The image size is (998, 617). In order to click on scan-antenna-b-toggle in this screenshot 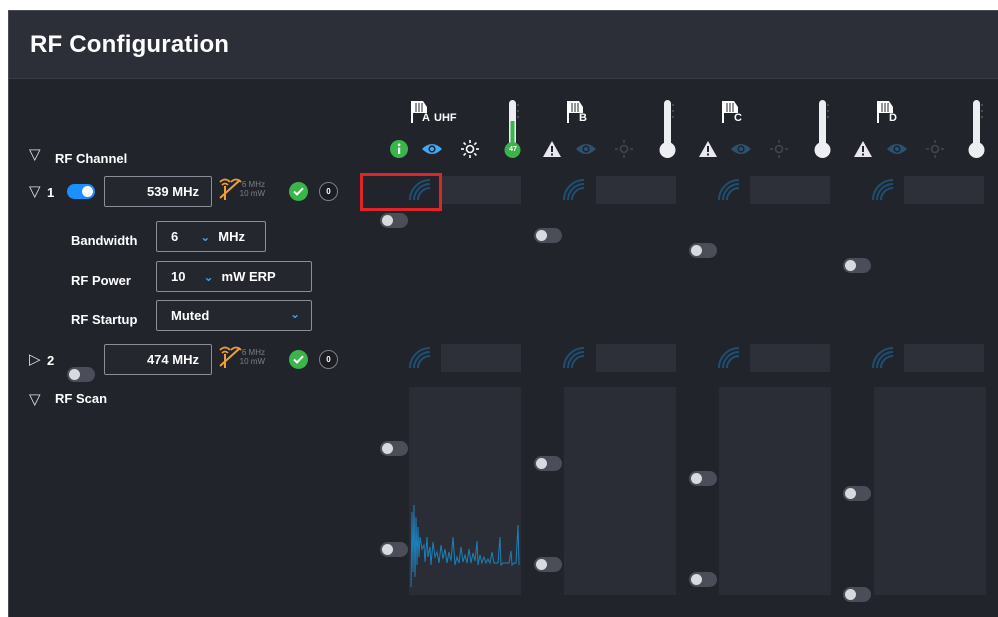, I will do `click(548, 564)`.